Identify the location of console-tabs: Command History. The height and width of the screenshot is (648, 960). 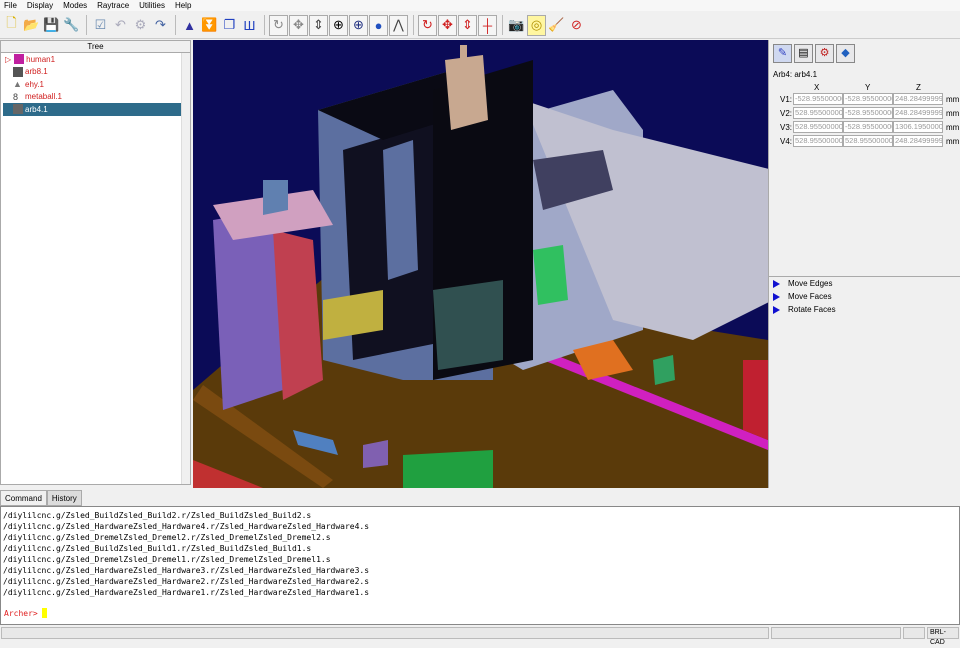
(41, 498).